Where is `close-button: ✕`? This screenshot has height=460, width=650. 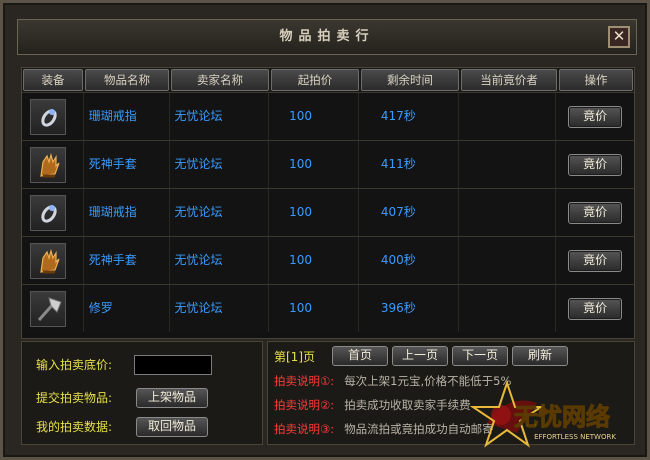
close-button: ✕ is located at coordinates (619, 37).